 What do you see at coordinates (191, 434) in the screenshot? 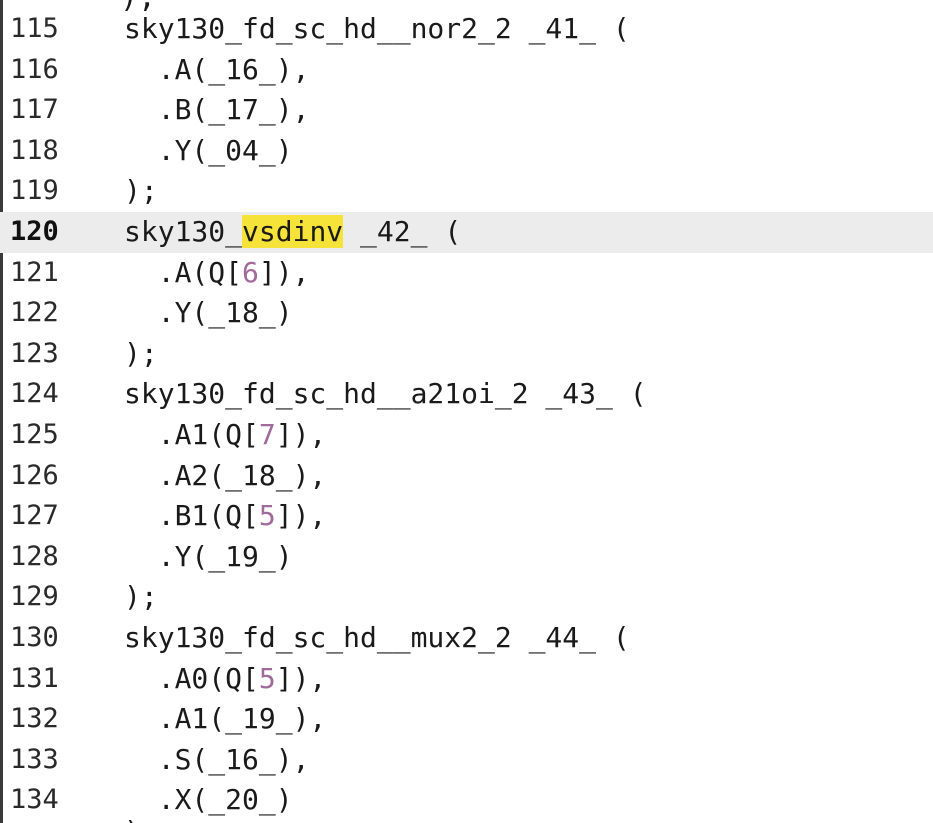
I see `line-text-pre: .A1(Q[` at bounding box center [191, 434].